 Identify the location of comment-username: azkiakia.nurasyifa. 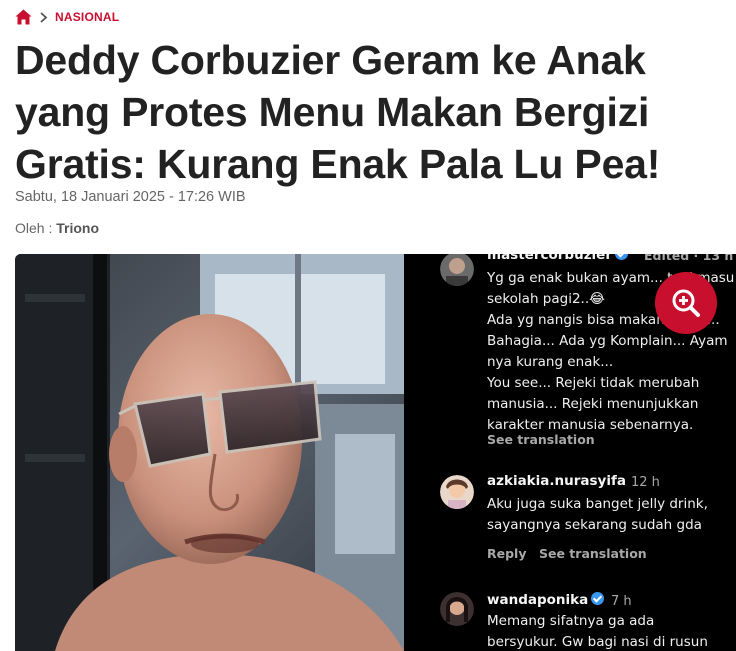
(556, 481).